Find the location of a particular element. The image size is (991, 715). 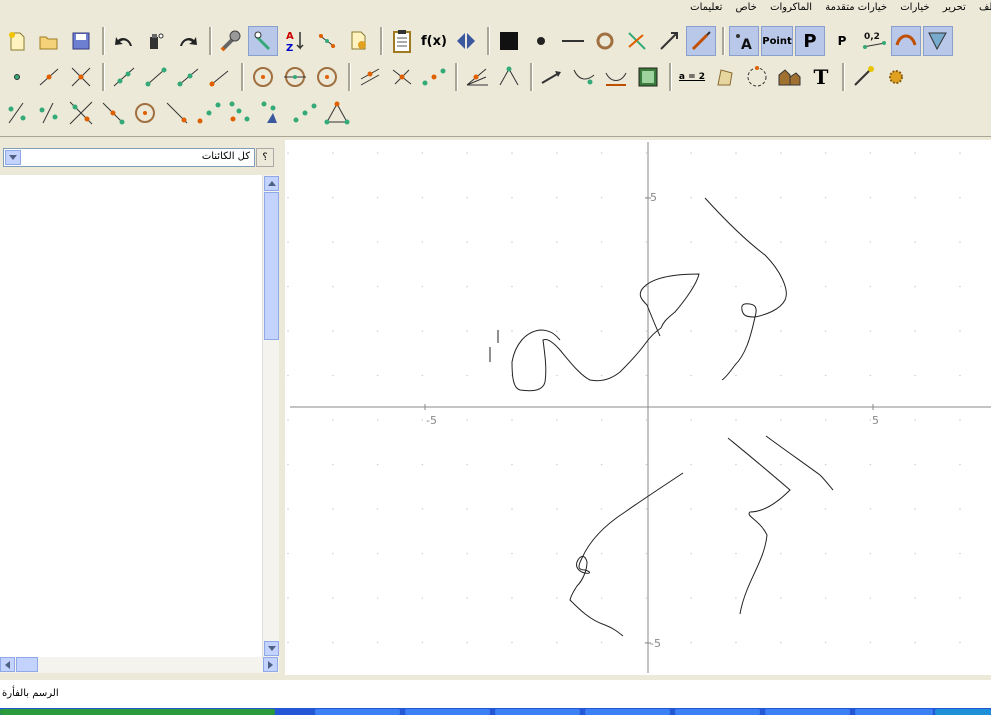

perpendicular-line-button is located at coordinates (402, 77).